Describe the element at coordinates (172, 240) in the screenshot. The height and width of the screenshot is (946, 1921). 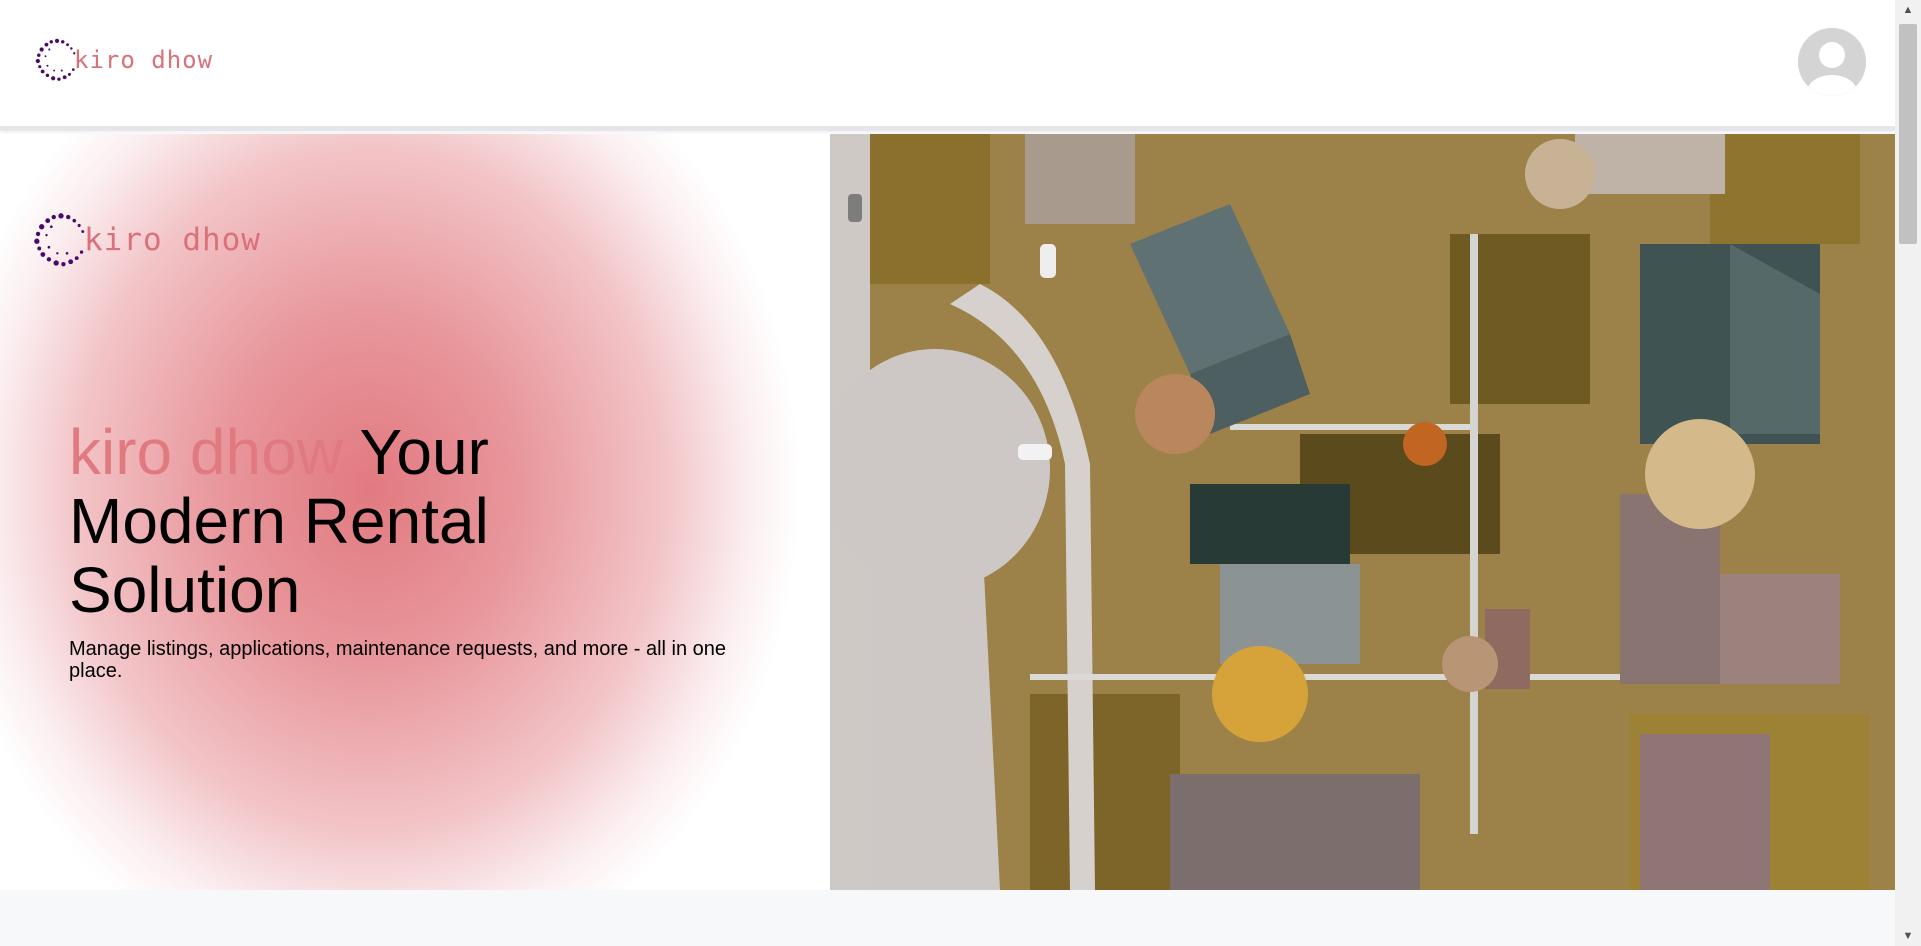
I see `hero-logo-text: kiro dhow` at that location.